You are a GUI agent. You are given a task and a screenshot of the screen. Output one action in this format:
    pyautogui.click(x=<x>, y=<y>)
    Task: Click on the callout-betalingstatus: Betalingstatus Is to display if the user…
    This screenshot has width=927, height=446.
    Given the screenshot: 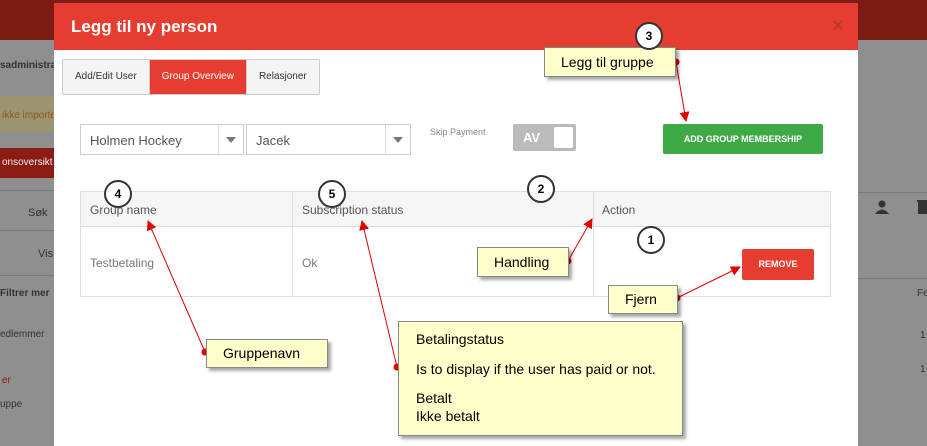 What is the action you would take?
    pyautogui.click(x=540, y=378)
    